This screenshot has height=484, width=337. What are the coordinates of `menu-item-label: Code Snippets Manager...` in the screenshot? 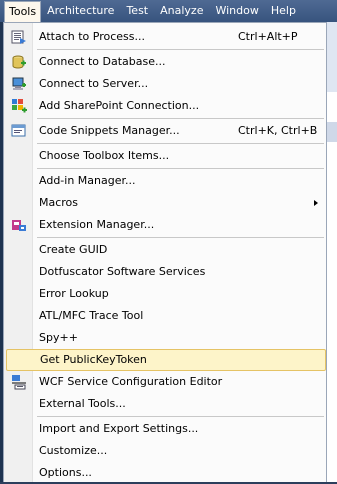 It's located at (109, 130).